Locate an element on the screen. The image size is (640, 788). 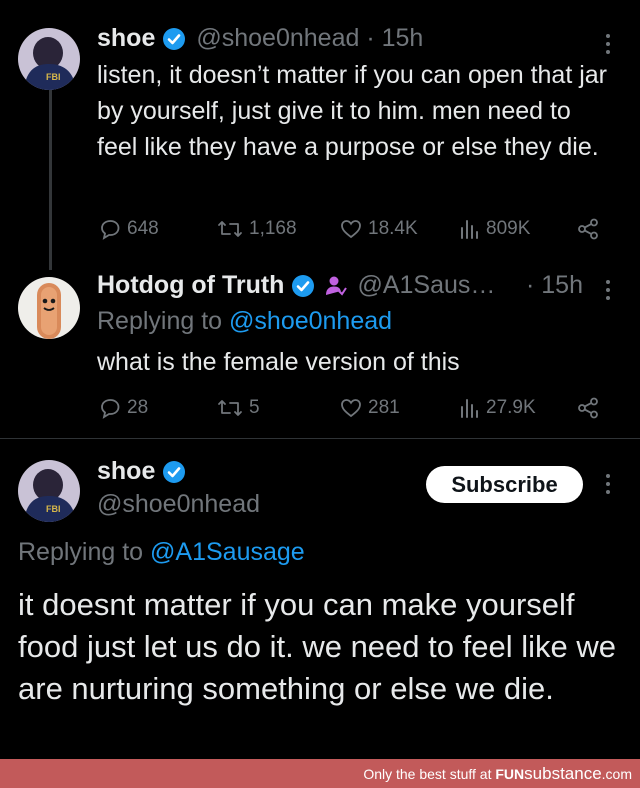
tweet3-handle: @shoe0nhead is located at coordinates (178, 504).